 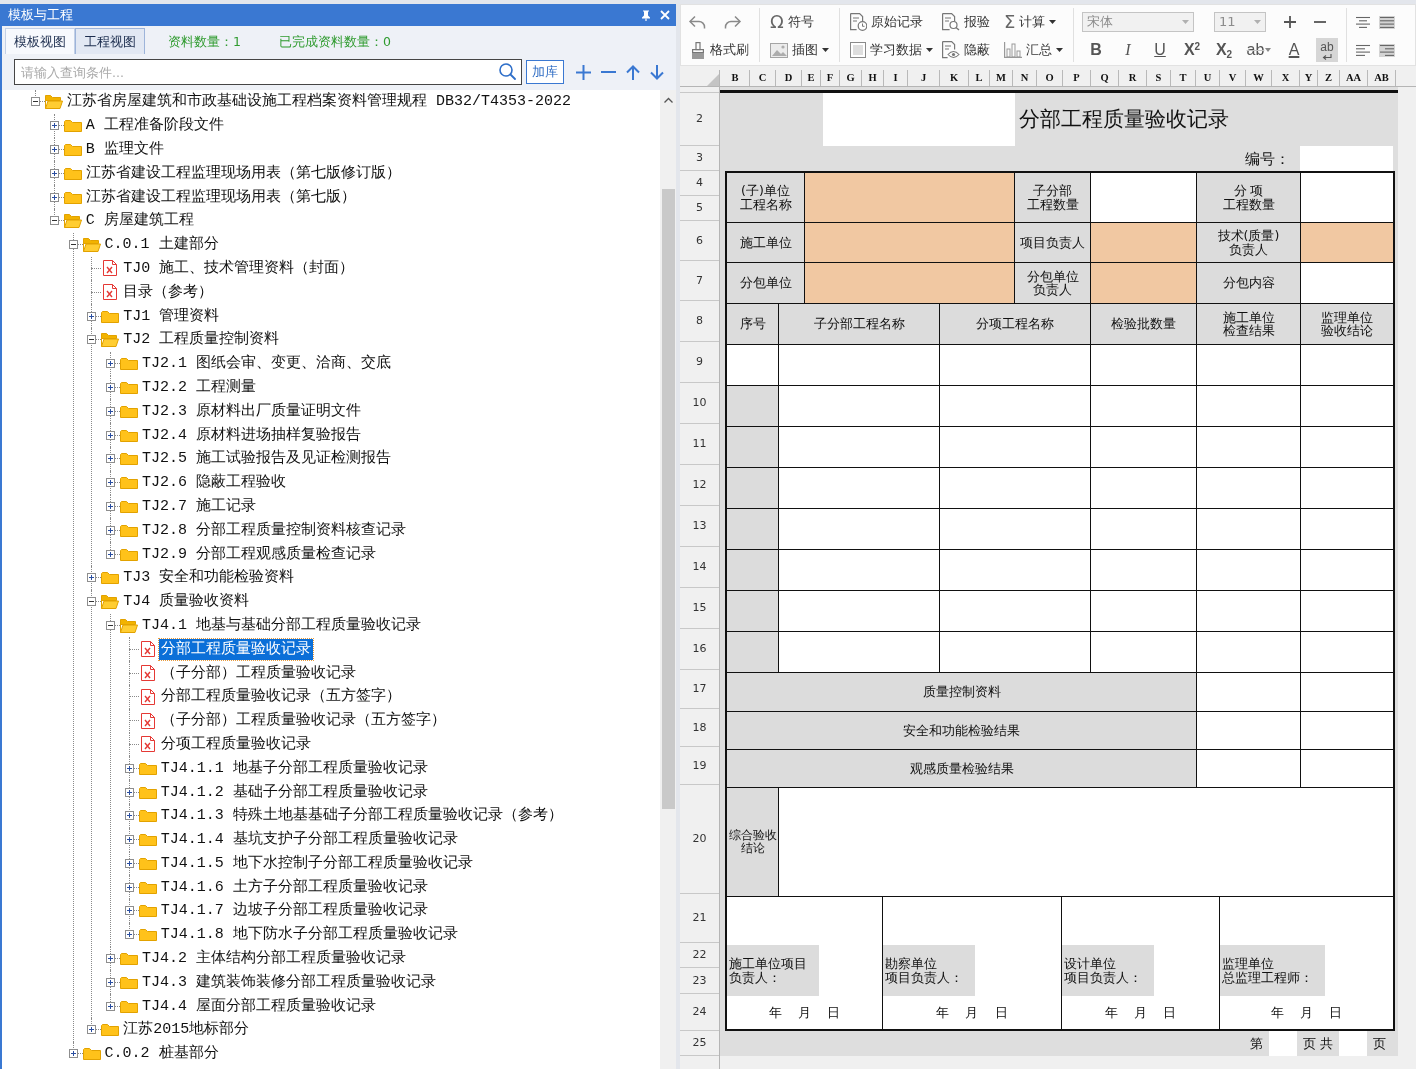 I want to click on tree-item: TJ4.1.6 土方子分部工程质量验收记录, so click(x=294, y=887).